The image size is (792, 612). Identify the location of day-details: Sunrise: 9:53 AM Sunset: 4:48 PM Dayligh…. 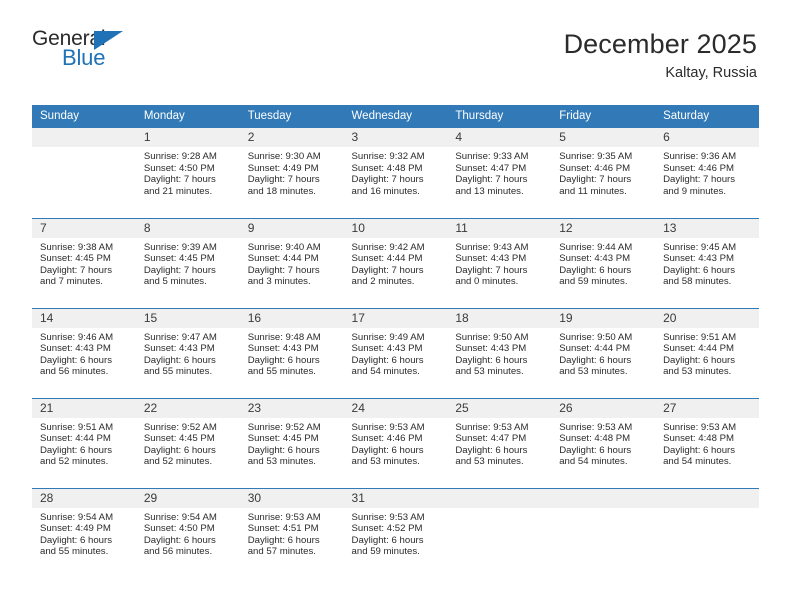
(603, 443).